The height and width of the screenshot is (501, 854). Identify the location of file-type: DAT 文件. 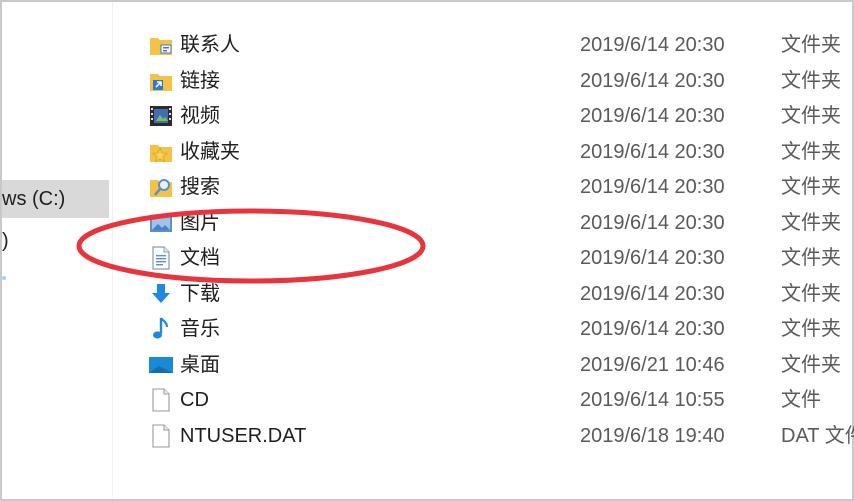
(817, 435).